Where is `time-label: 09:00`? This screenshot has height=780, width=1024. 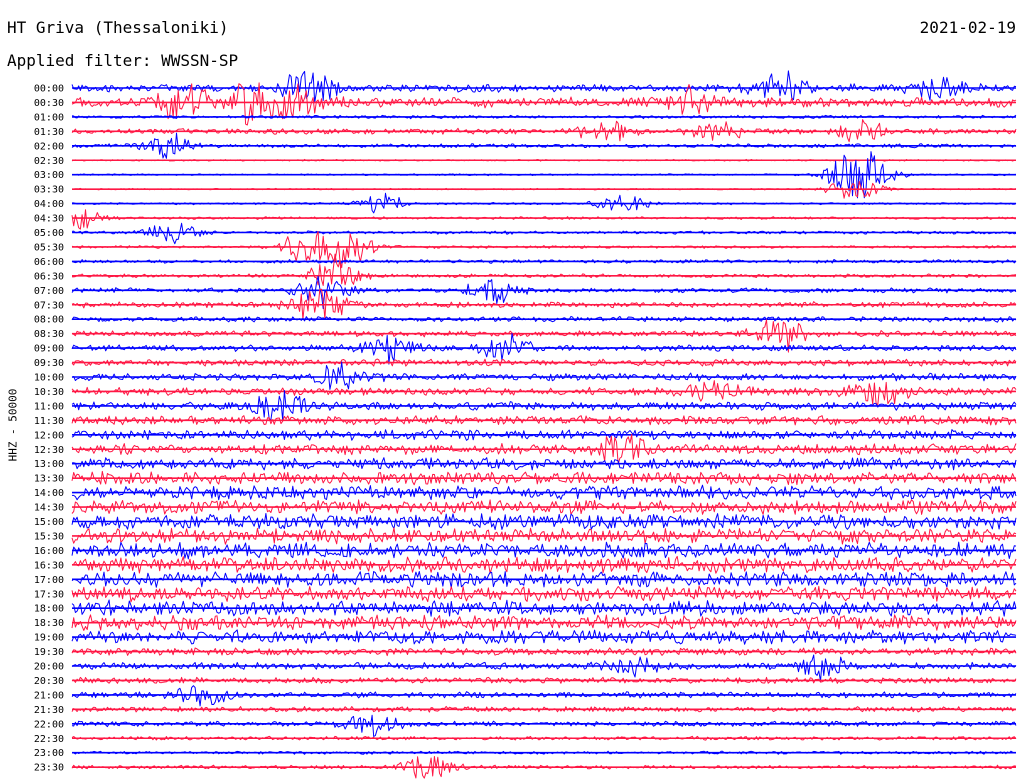 time-label: 09:00 is located at coordinates (49, 349).